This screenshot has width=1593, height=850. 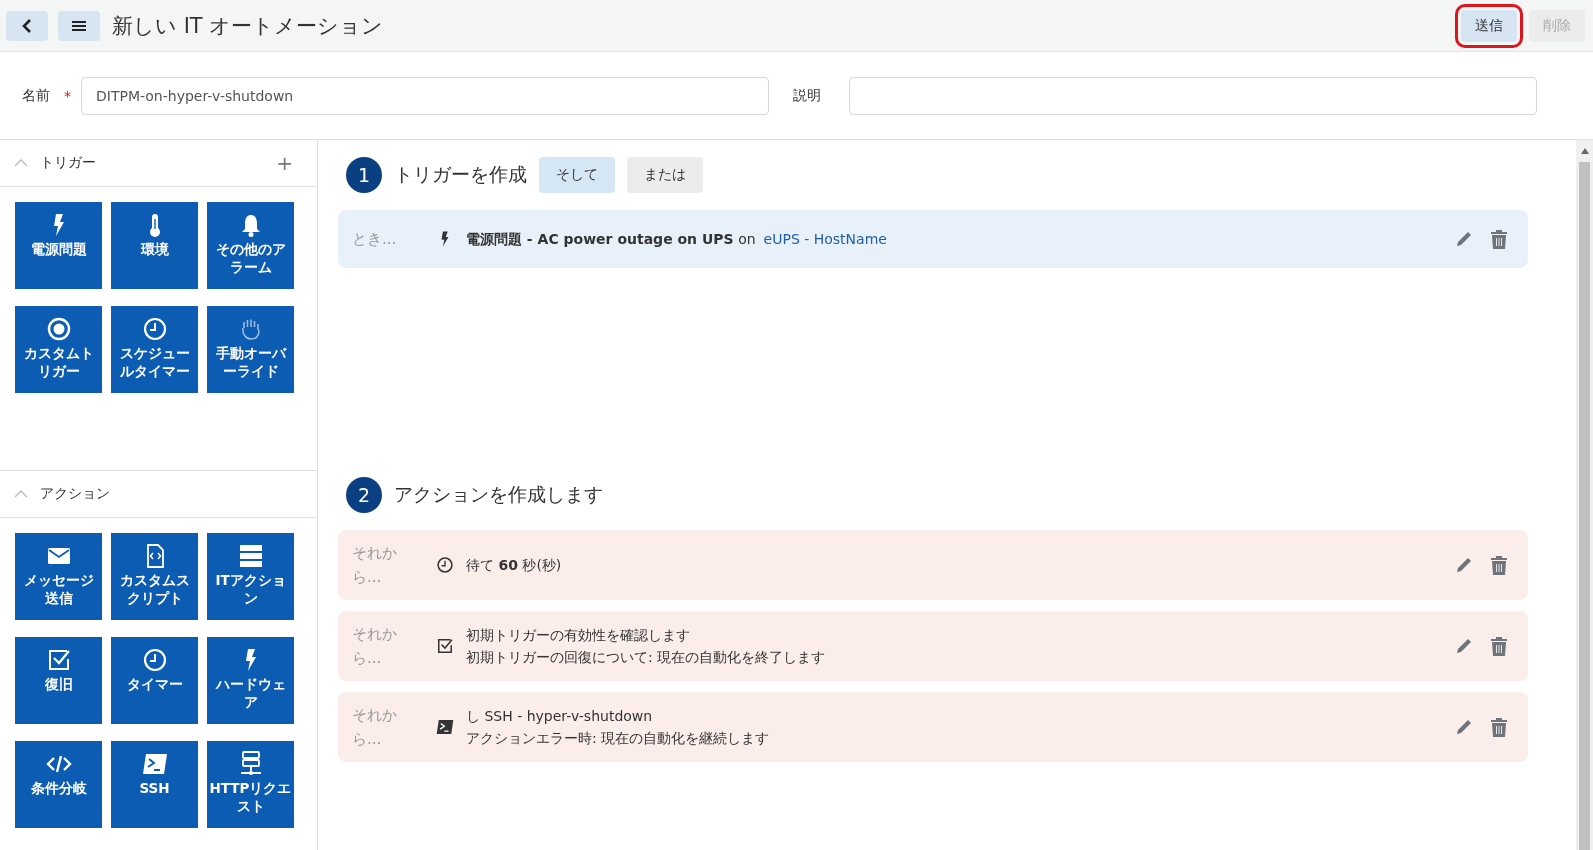 What do you see at coordinates (250, 556) in the screenshot?
I see `stack-icon` at bounding box center [250, 556].